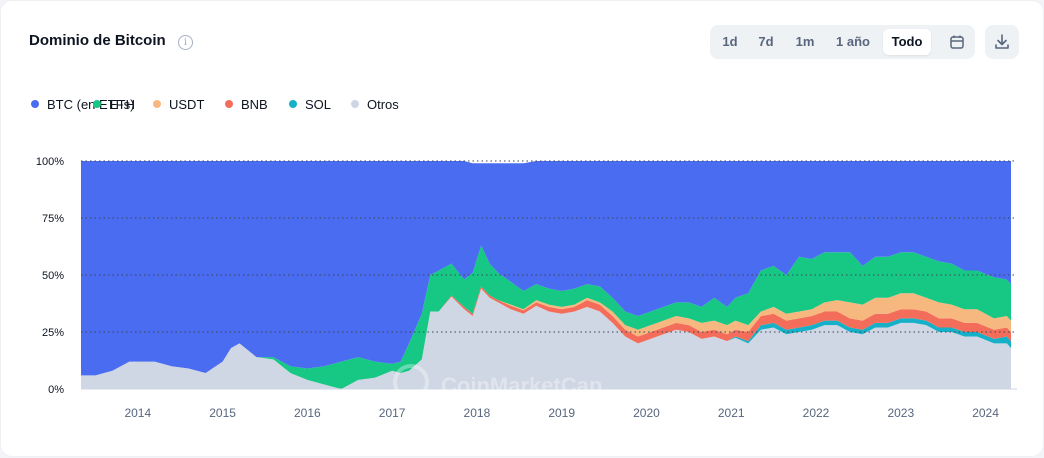 This screenshot has width=1044, height=458. What do you see at coordinates (222, 413) in the screenshot?
I see `x-tick-label: 2015` at bounding box center [222, 413].